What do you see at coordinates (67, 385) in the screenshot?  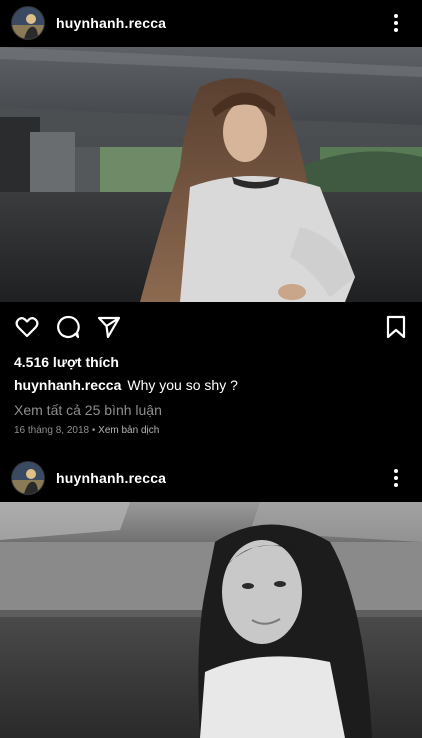 I see `caption-username: huynhanh.recca` at bounding box center [67, 385].